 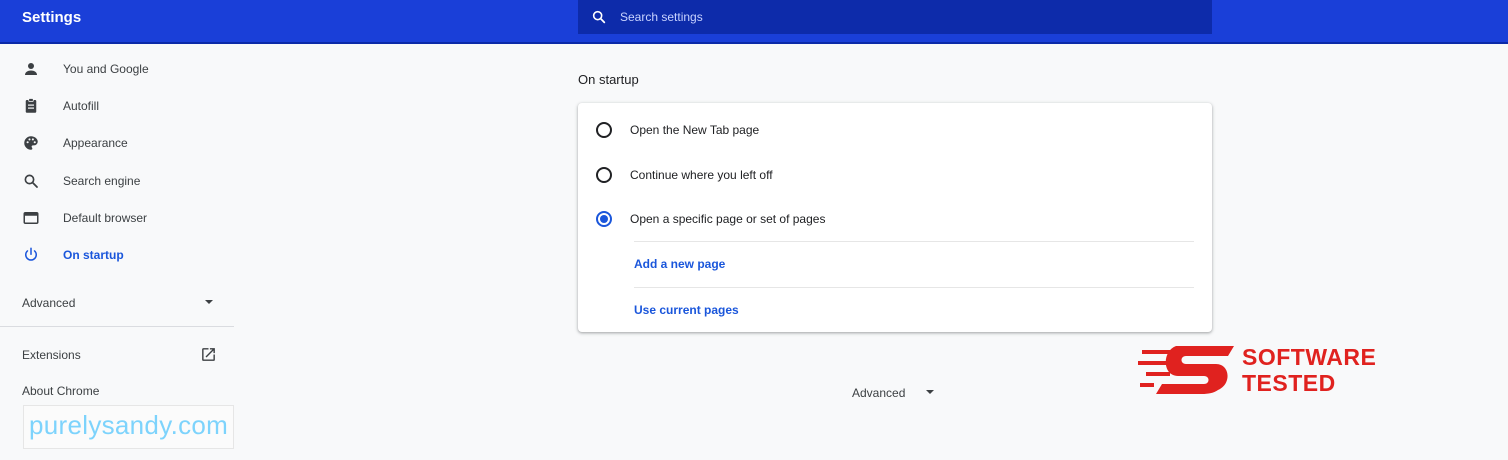 I want to click on clipboard-icon, so click(x=31, y=105).